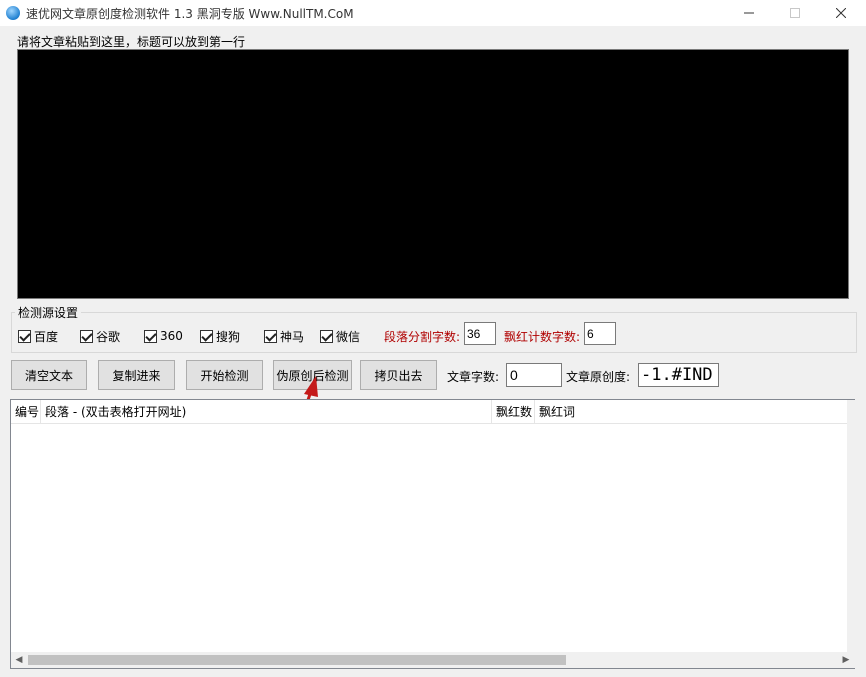 This screenshot has width=866, height=677. I want to click on column-header-red-count: 飘红数, so click(513, 412).